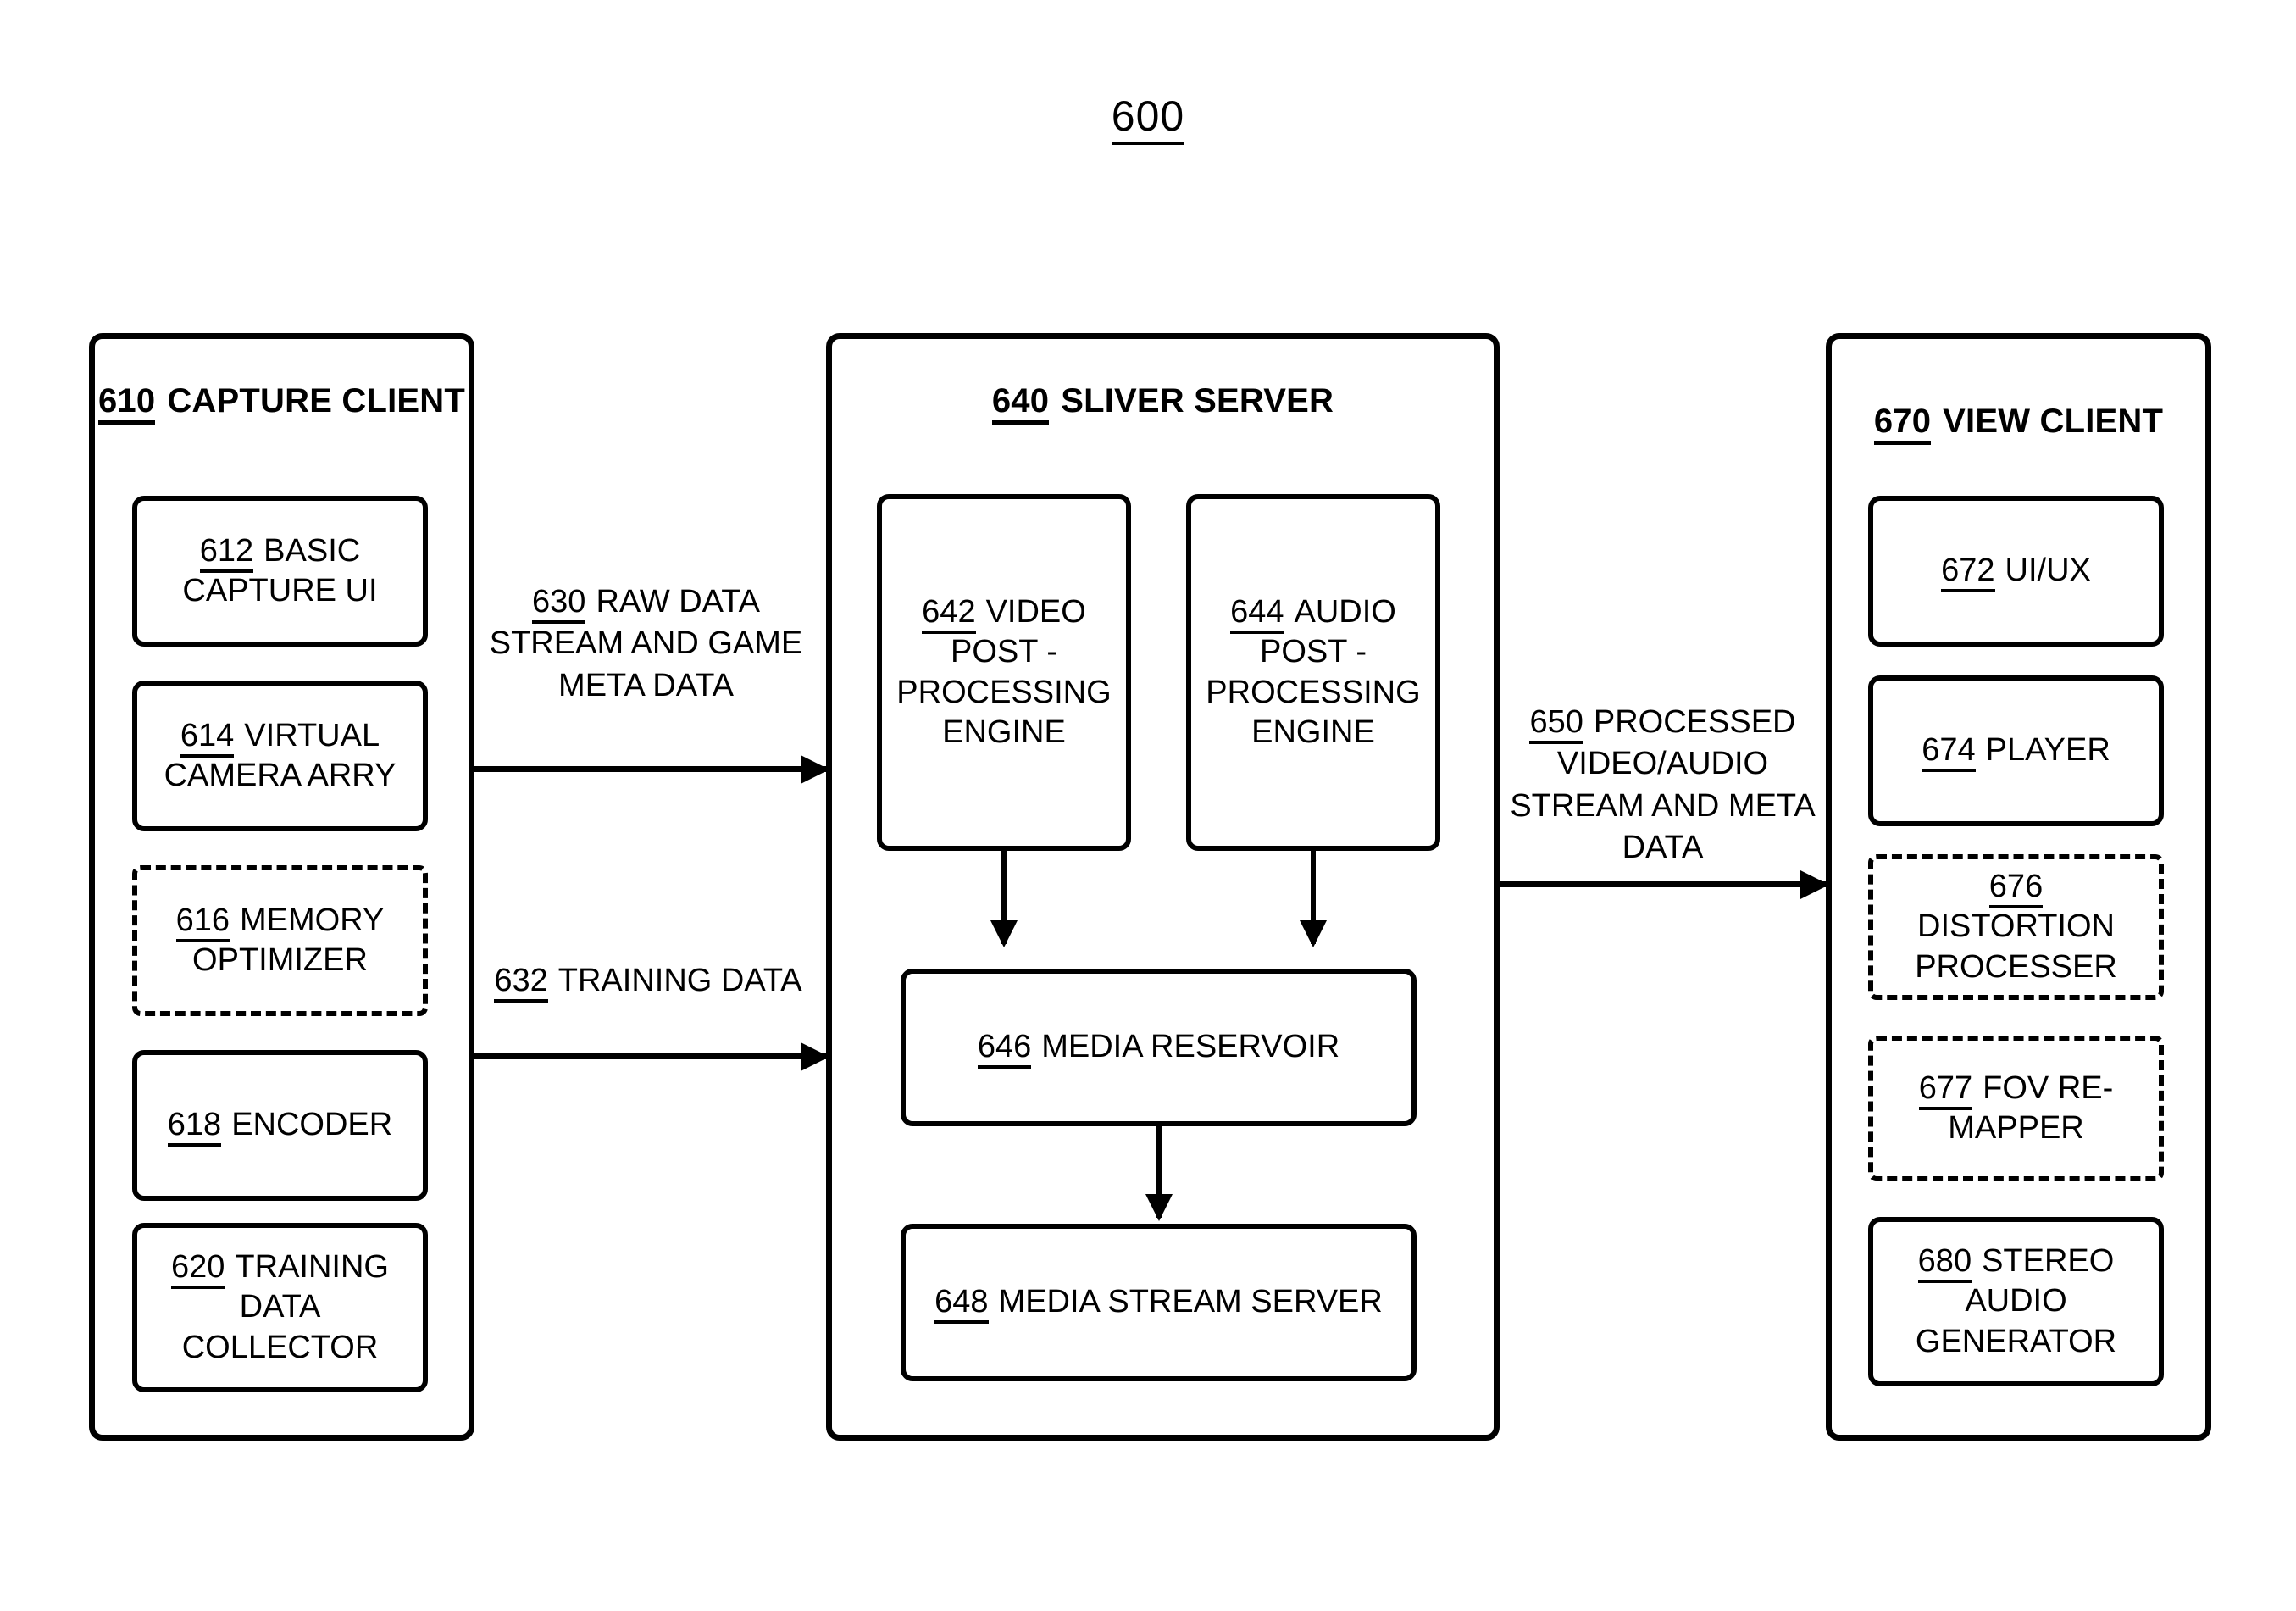  What do you see at coordinates (2053, 421) in the screenshot?
I see `view-client-title-text: VIEW CLIENT` at bounding box center [2053, 421].